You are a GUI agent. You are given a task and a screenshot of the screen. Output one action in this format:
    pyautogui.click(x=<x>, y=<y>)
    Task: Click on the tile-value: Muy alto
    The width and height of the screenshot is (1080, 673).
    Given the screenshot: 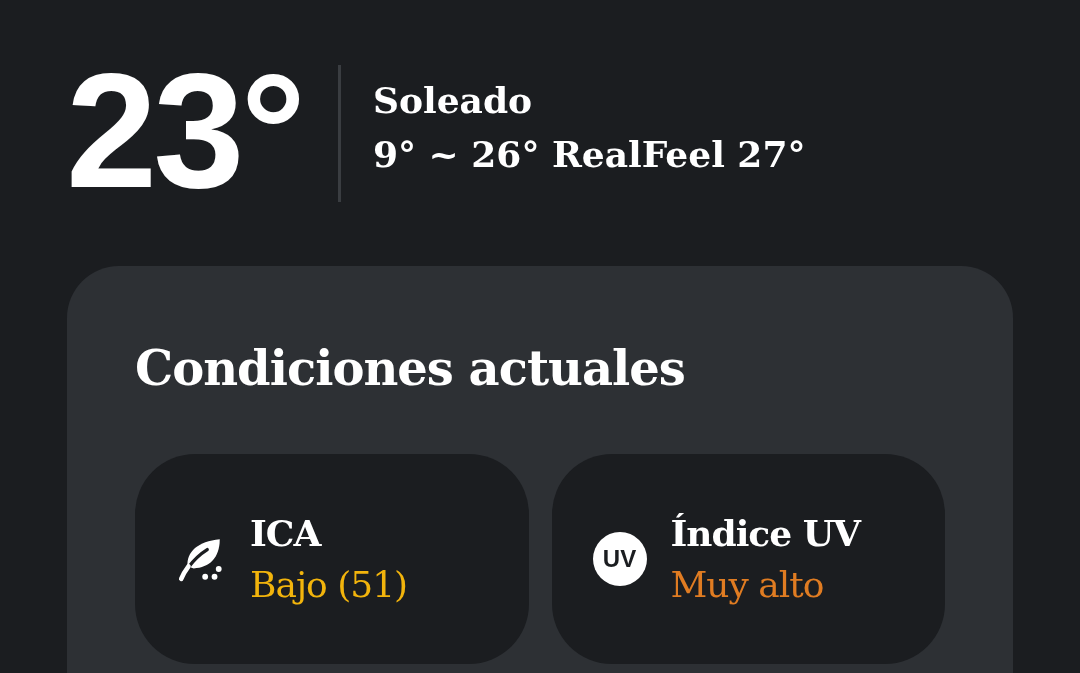 What is the action you would take?
    pyautogui.click(x=747, y=585)
    